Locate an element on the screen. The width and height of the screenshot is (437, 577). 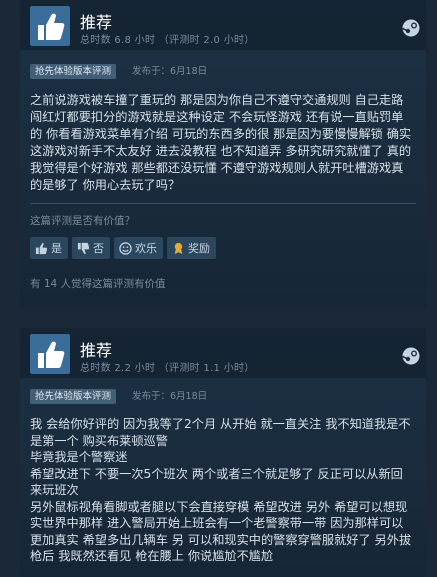
vote-funny-button: 欢乐 is located at coordinates (138, 248).